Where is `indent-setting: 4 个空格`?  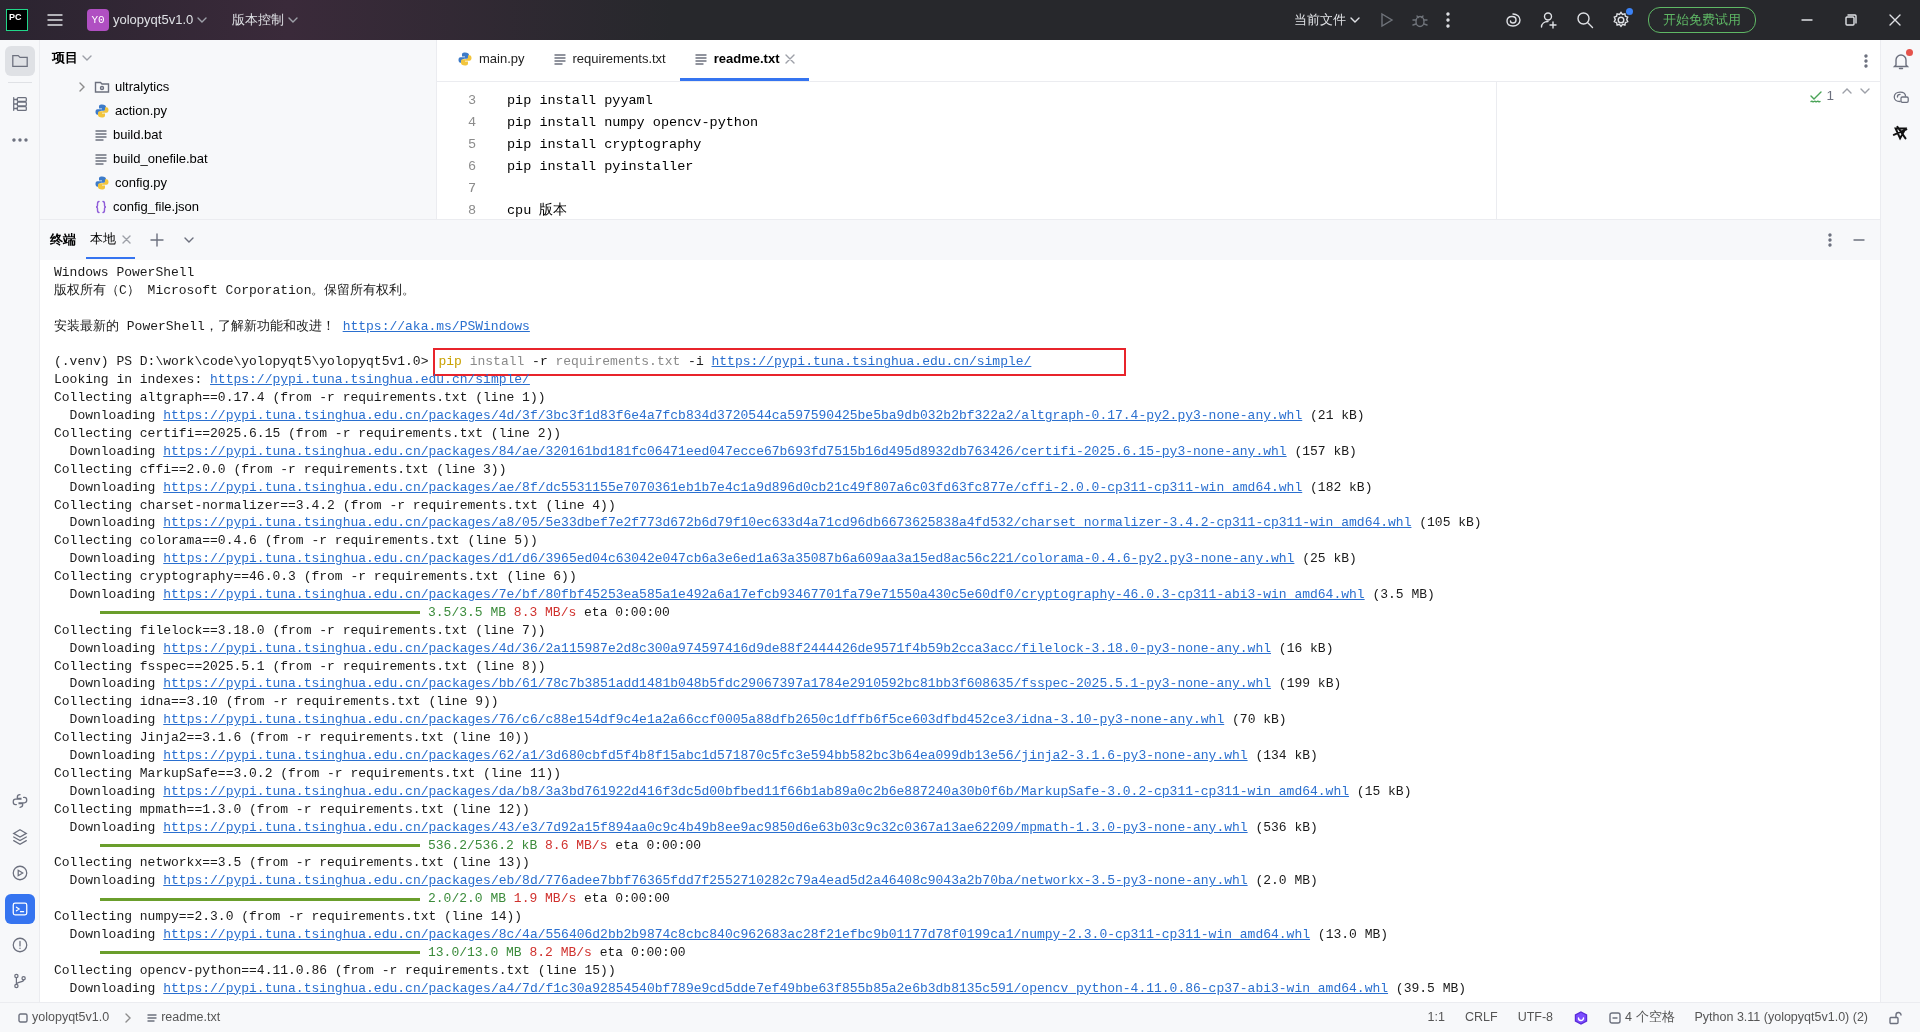
indent-setting: 4 个空格 is located at coordinates (1642, 1017).